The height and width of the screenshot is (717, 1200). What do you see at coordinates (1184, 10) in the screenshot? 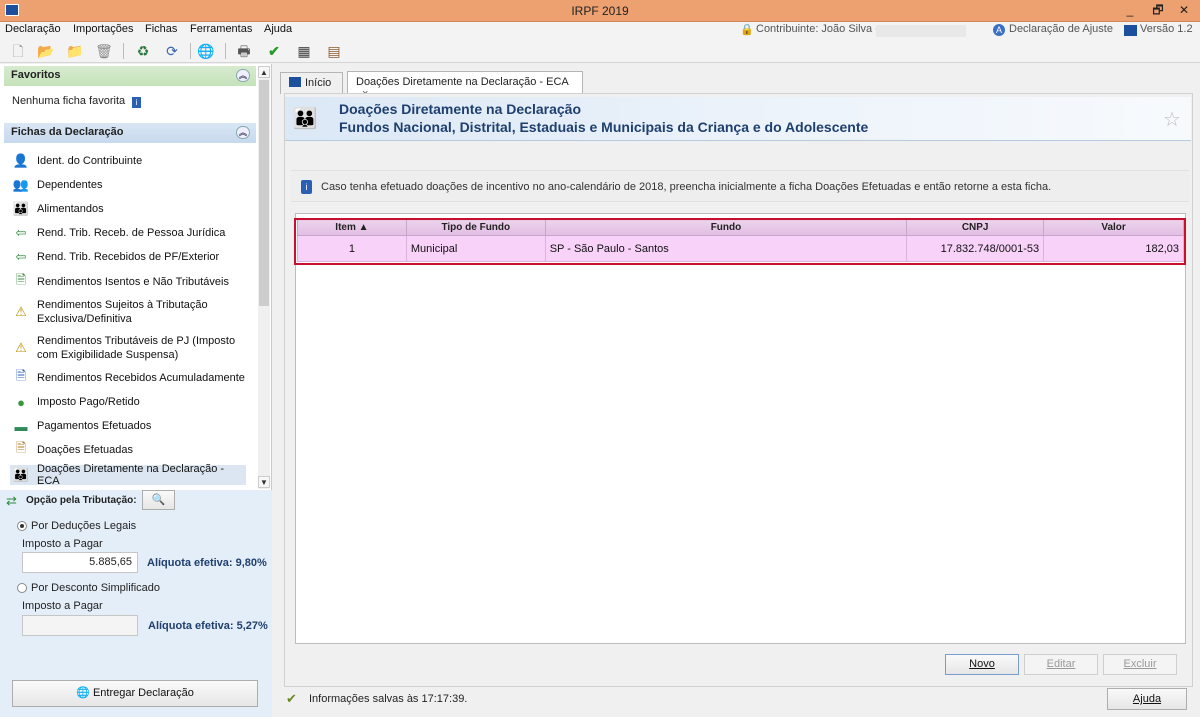
I see `close-button: ✕` at bounding box center [1184, 10].